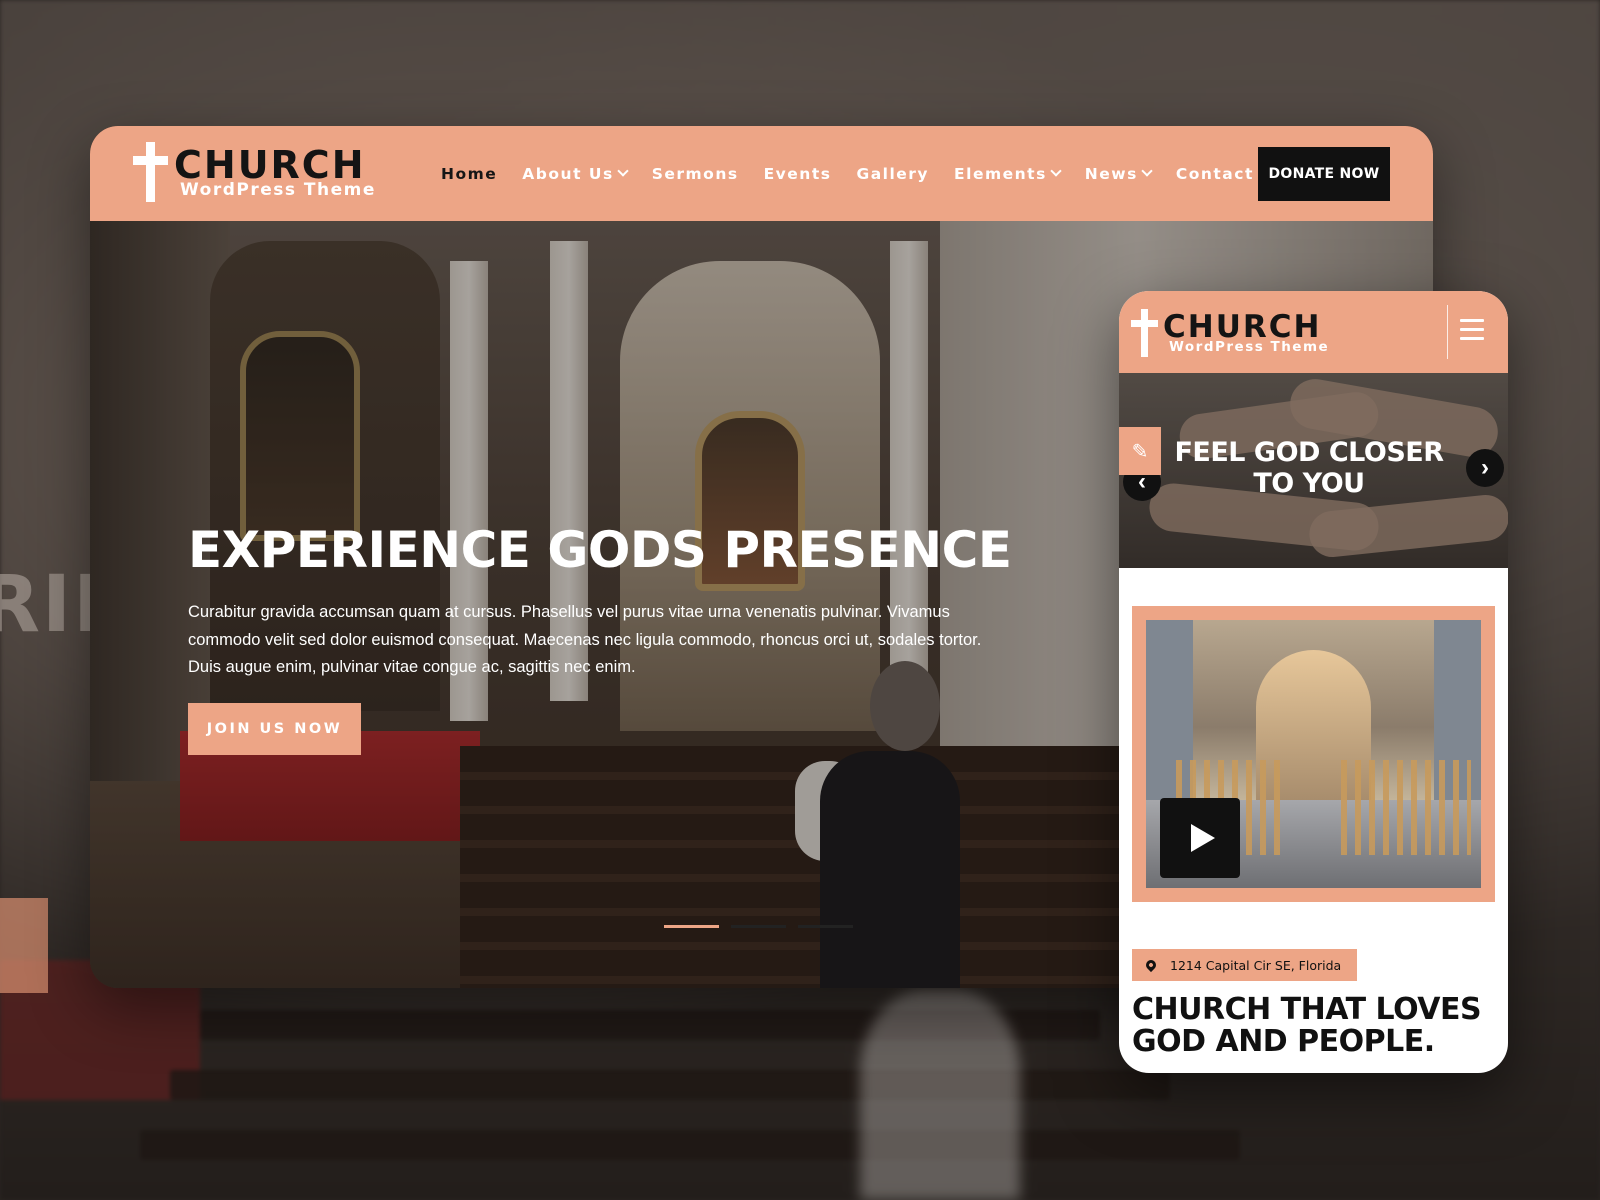  I want to click on hero-title: EXPERIENCE GODS PRESENCE, so click(600, 550).